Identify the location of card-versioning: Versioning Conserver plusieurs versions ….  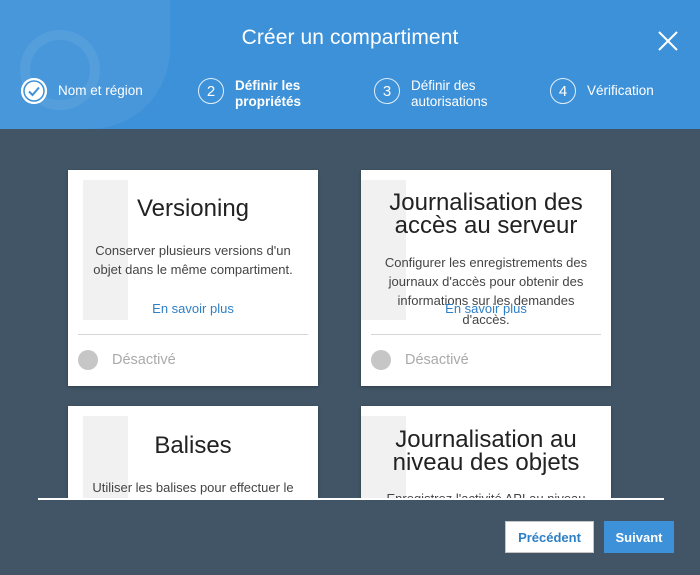
(193, 278).